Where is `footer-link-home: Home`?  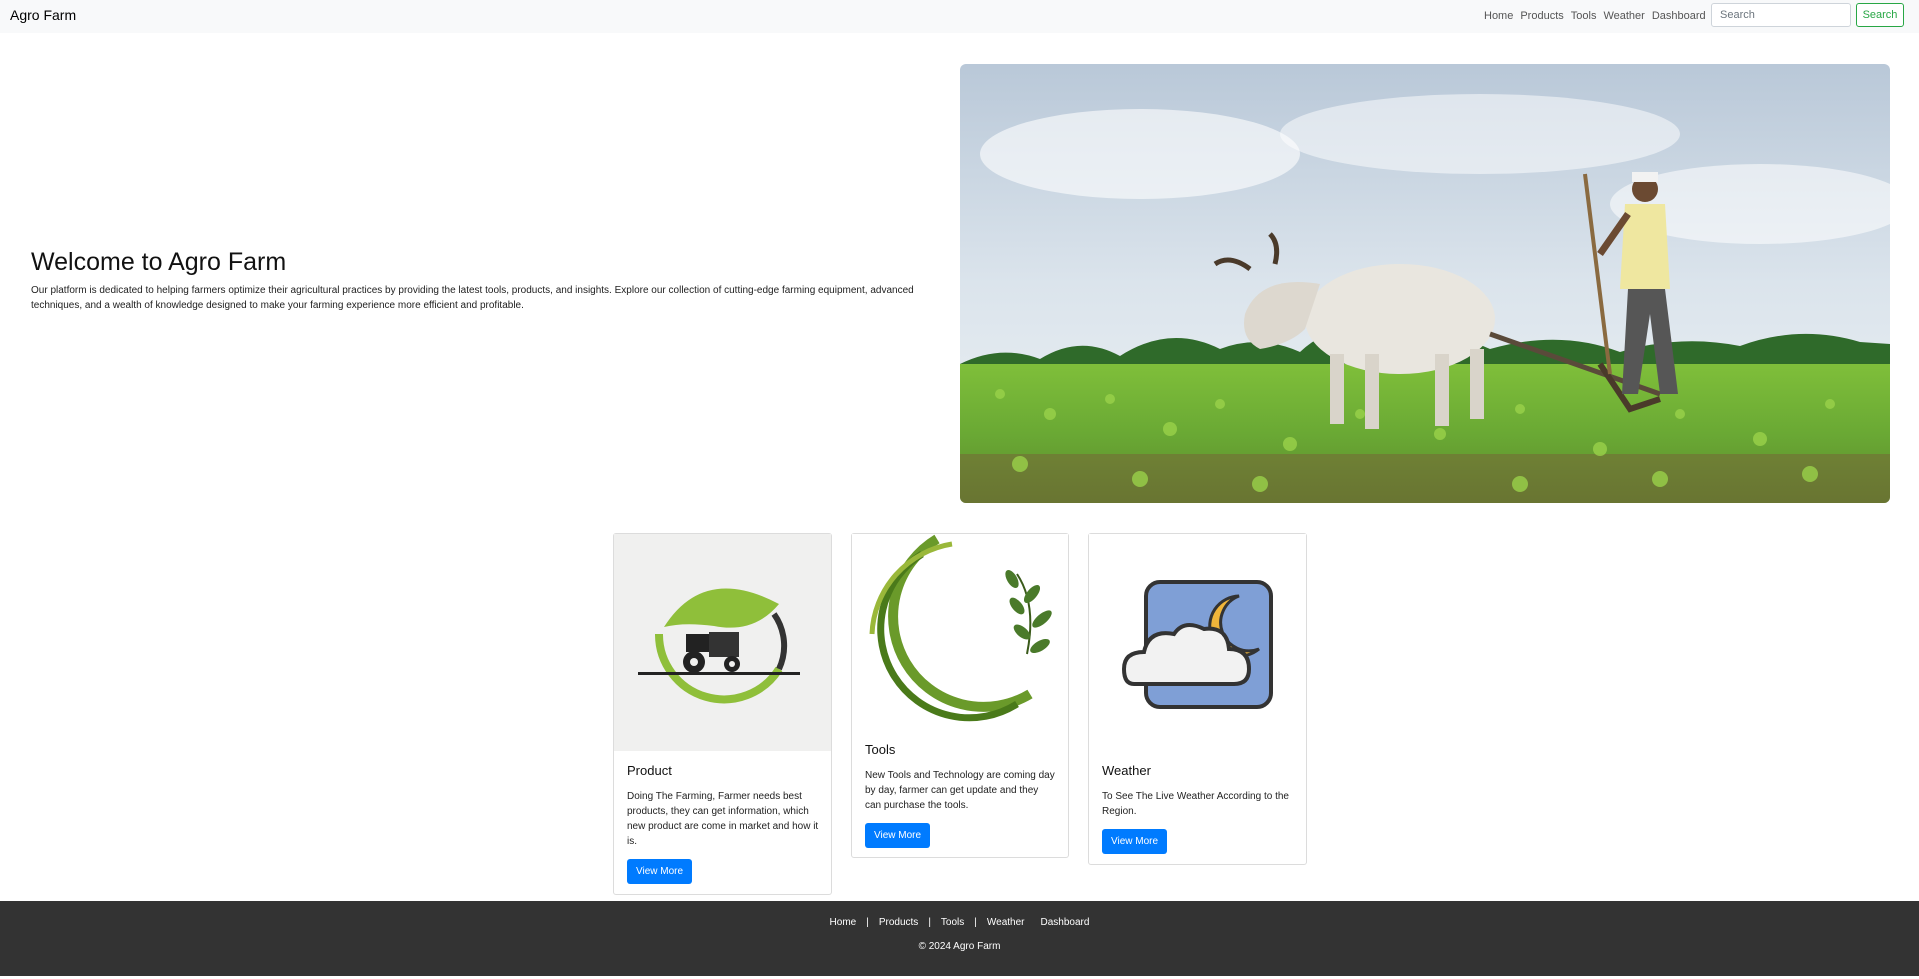 footer-link-home: Home is located at coordinates (843, 922).